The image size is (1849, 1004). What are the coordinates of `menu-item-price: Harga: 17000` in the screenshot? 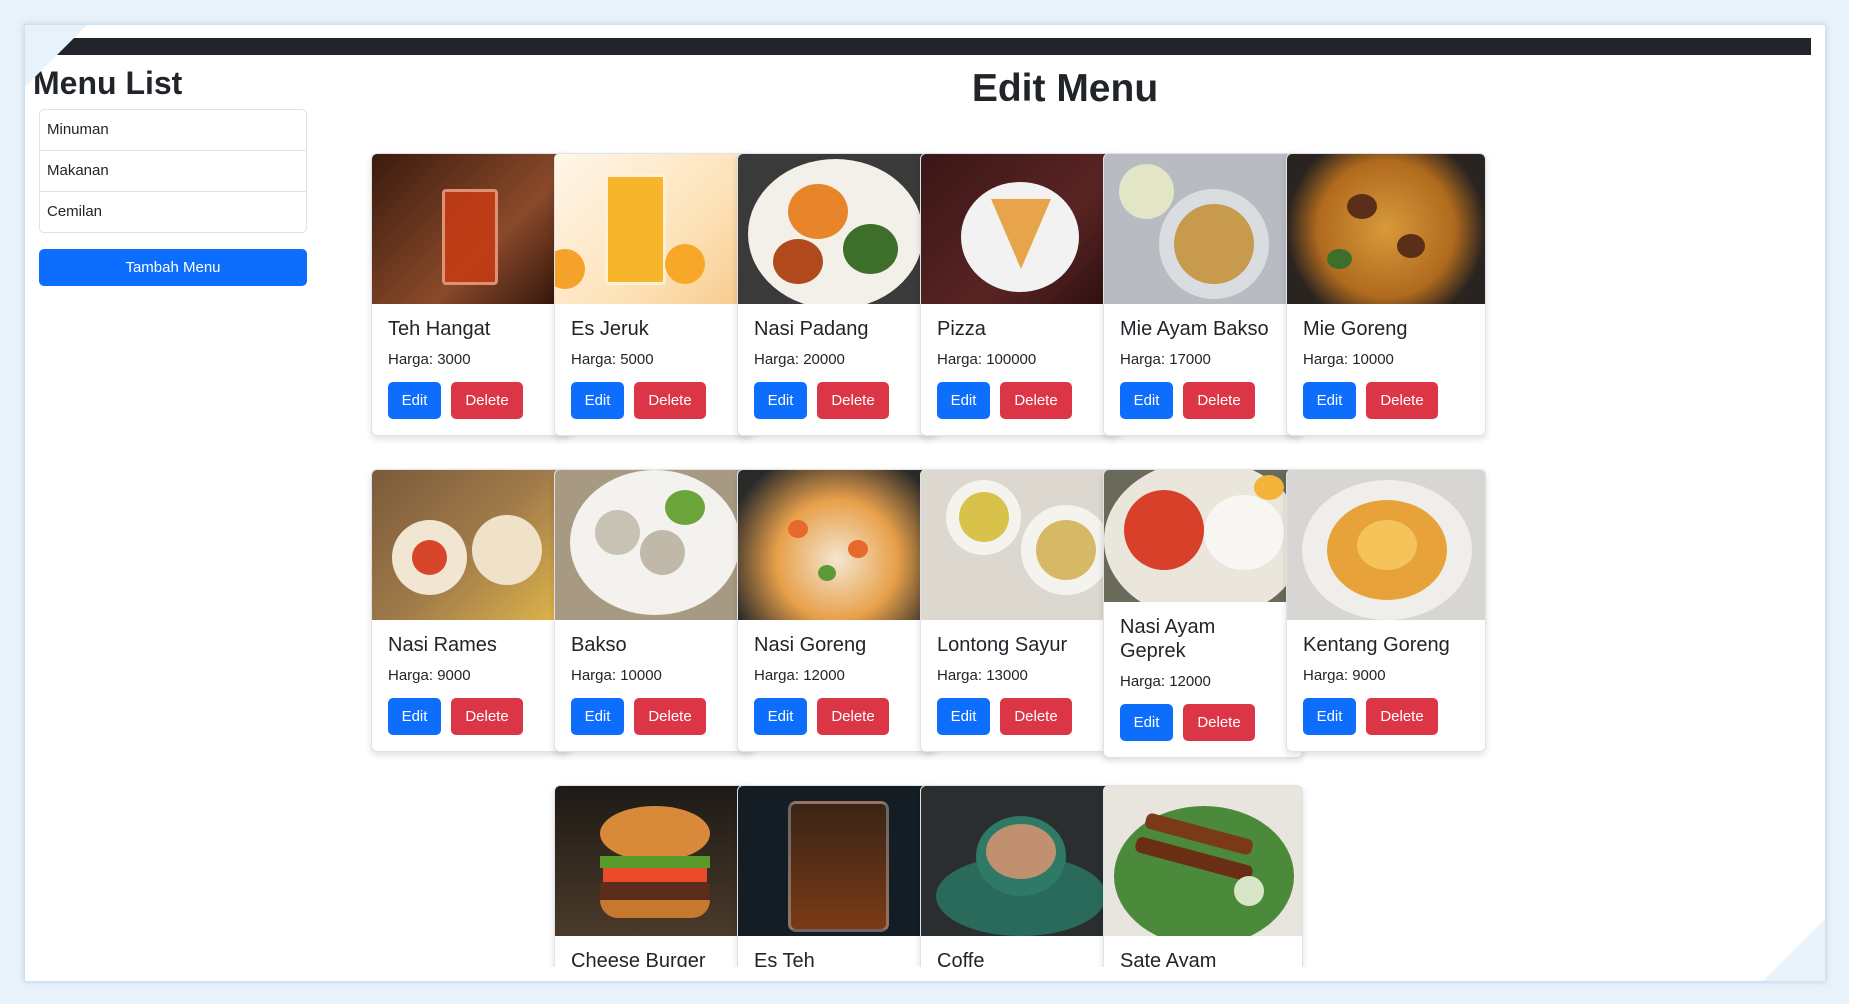 It's located at (1165, 359).